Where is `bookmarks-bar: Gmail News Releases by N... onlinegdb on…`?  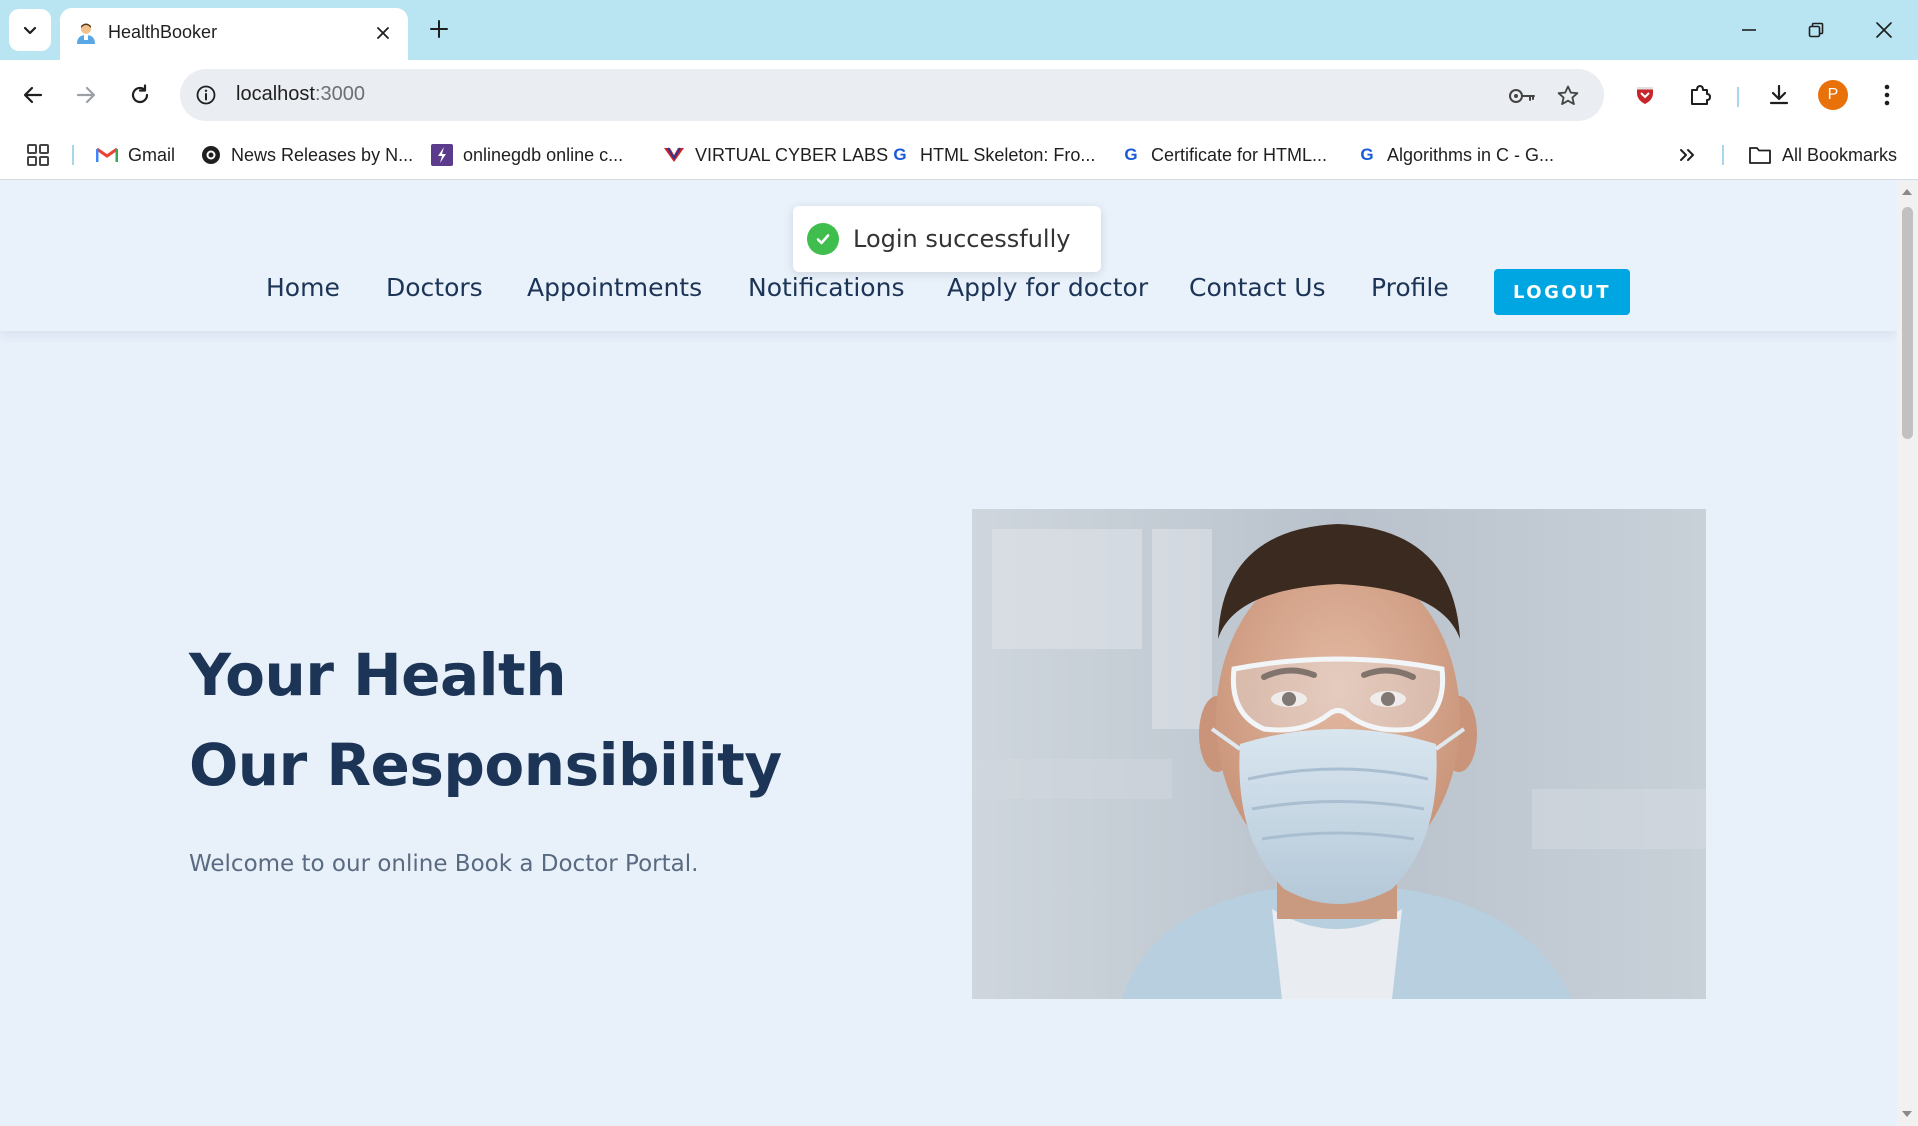 bookmarks-bar: Gmail News Releases by N... onlinegdb on… is located at coordinates (959, 155).